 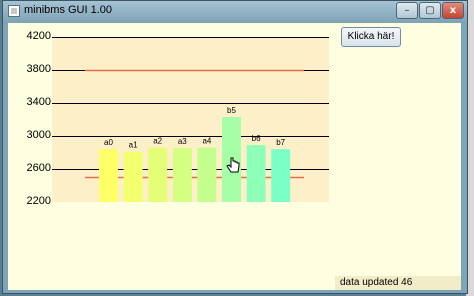 What do you see at coordinates (233, 165) in the screenshot?
I see `hand-cursor-icon` at bounding box center [233, 165].